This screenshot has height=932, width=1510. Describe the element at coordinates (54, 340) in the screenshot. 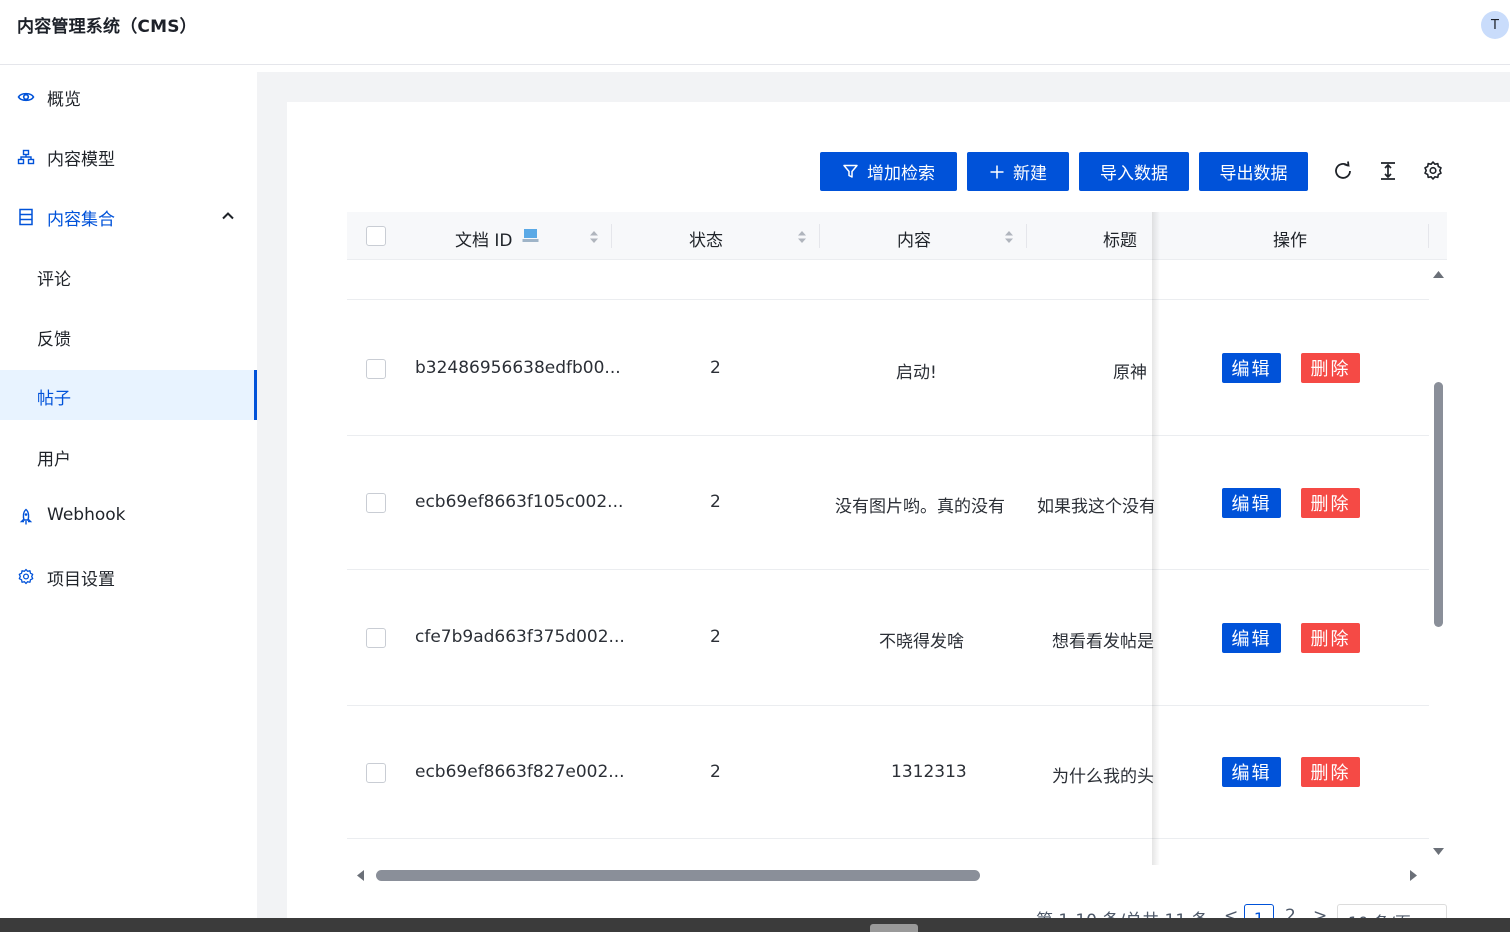

I see `sidebar-item-label: 反馈` at that location.